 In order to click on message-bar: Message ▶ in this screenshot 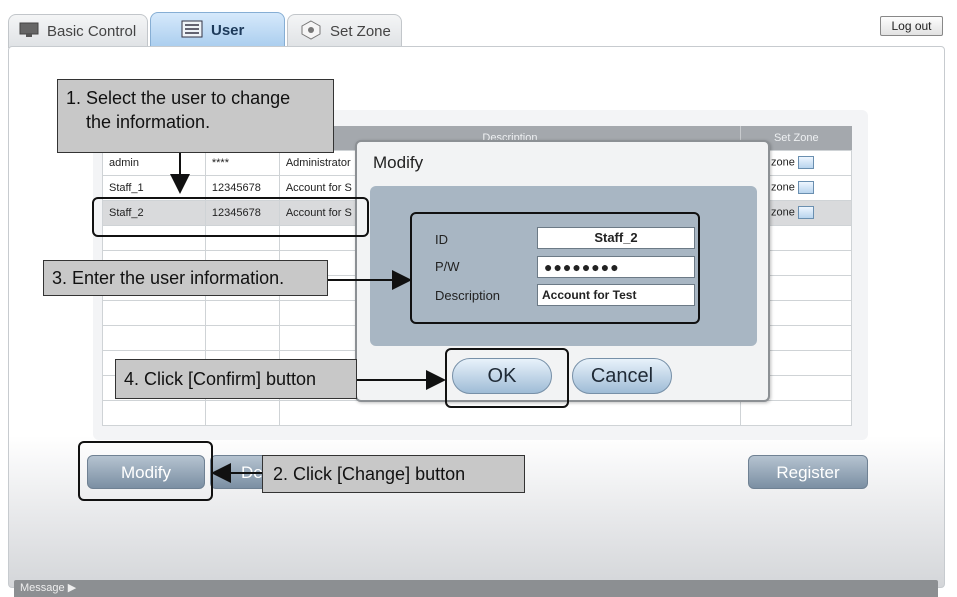, I will do `click(476, 588)`.